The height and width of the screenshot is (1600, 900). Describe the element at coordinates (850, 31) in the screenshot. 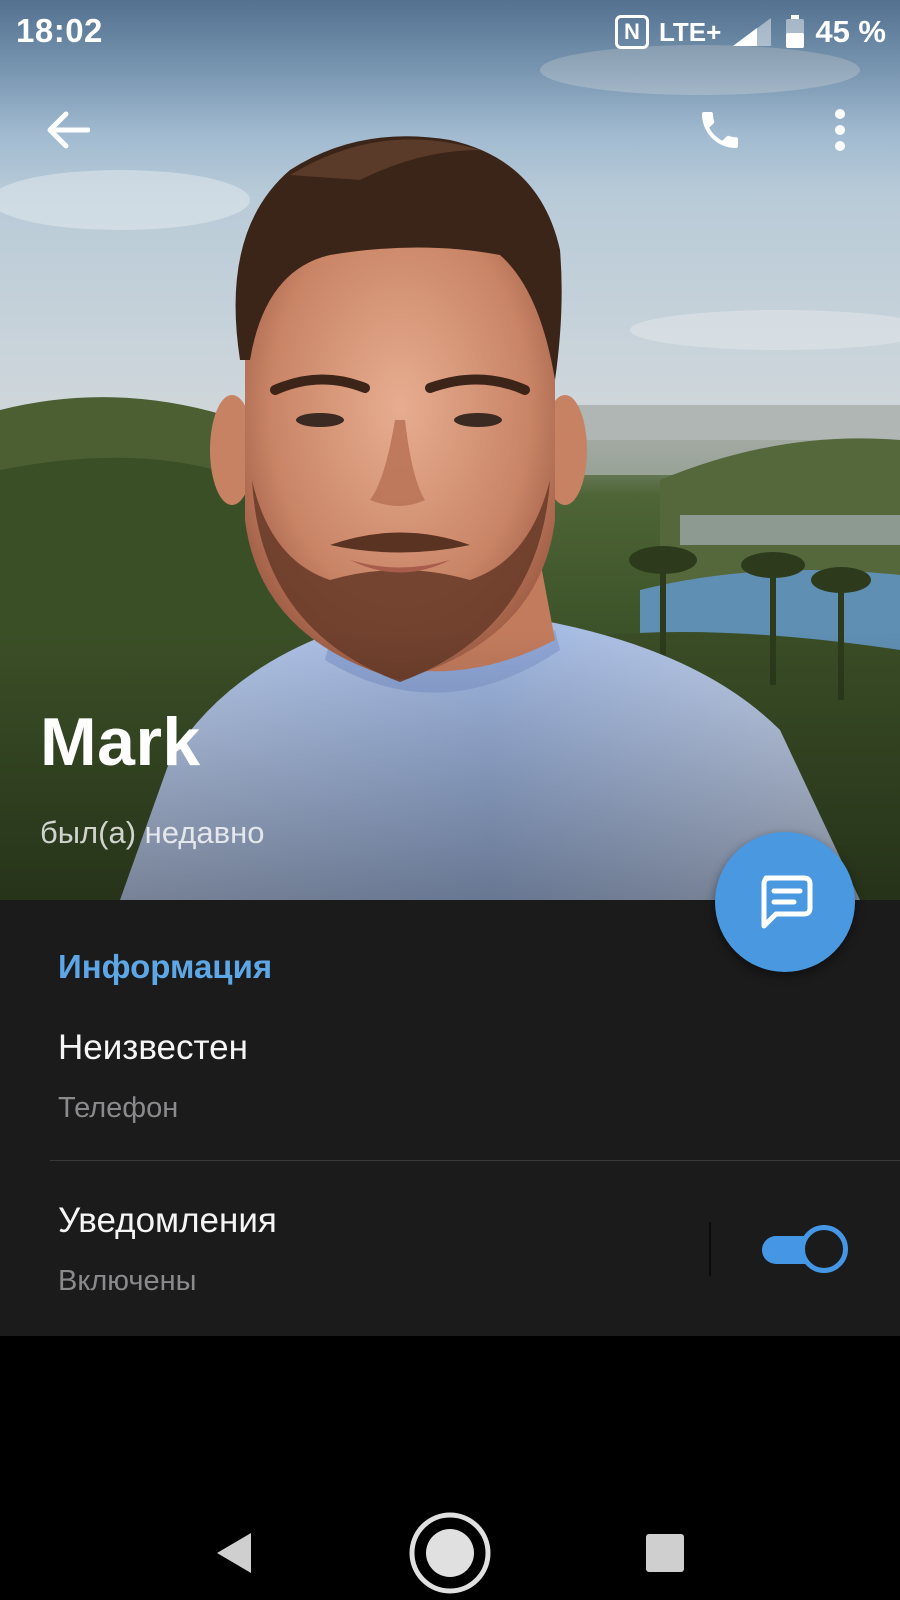

I see `battery-percent: 45 %` at that location.